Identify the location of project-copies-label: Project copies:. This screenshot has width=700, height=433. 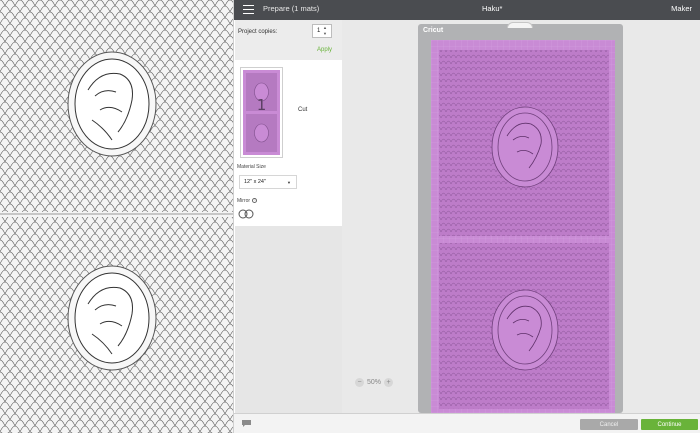
(258, 32).